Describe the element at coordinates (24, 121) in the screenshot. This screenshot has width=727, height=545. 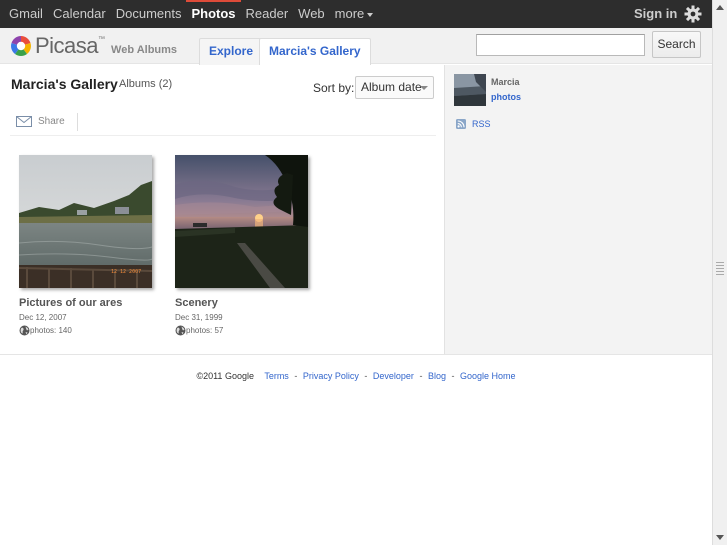
I see `envelope-icon` at that location.